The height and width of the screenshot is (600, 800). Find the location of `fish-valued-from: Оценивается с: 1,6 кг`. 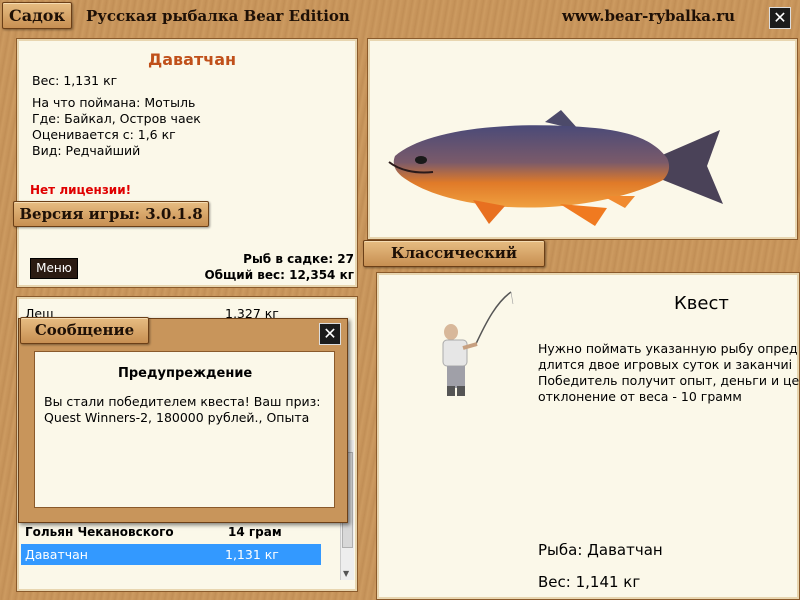

fish-valued-from: Оценивается с: 1,6 кг is located at coordinates (104, 134).